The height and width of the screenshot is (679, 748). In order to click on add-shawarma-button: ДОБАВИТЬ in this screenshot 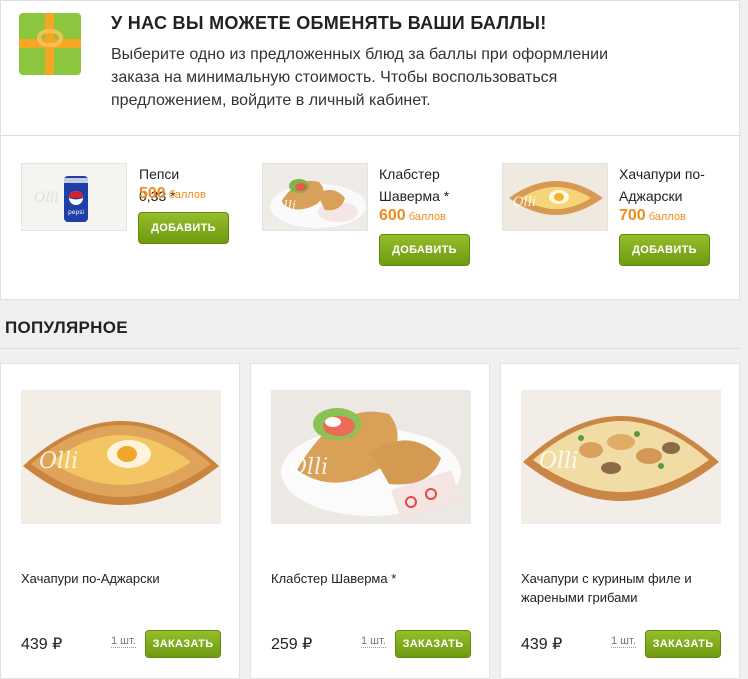, I will do `click(424, 250)`.